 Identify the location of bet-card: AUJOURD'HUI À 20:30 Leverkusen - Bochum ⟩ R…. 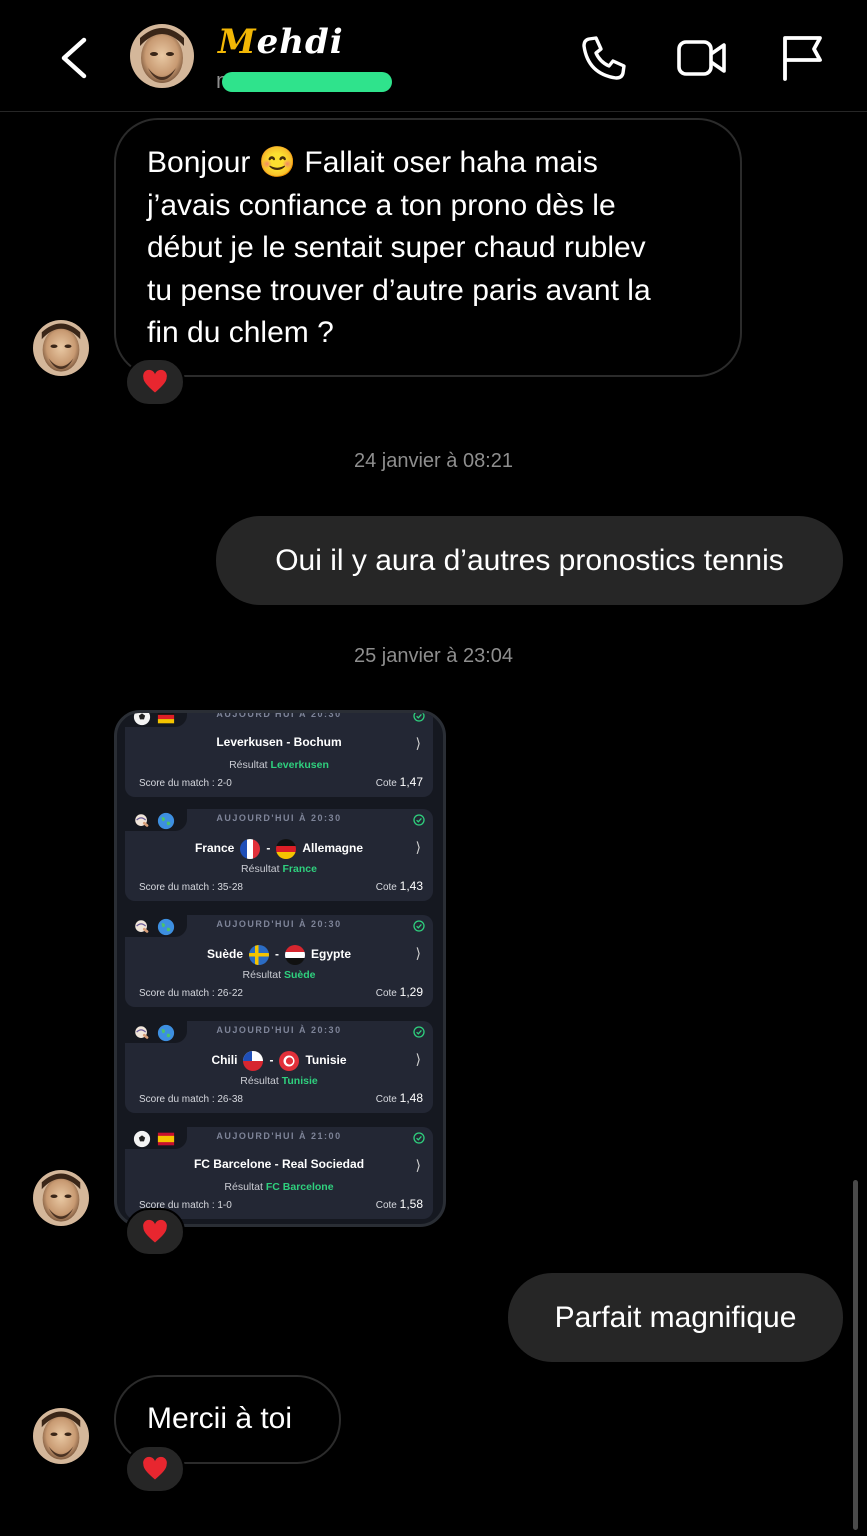
(279, 753).